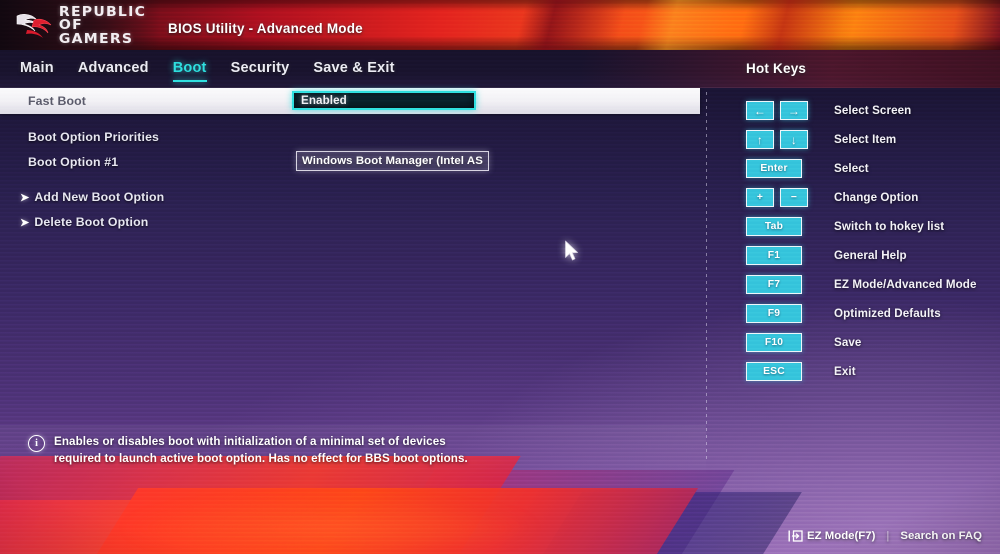 Image resolution: width=1000 pixels, height=554 pixels. Describe the element at coordinates (36, 443) in the screenshot. I see `info-icon: i` at that location.